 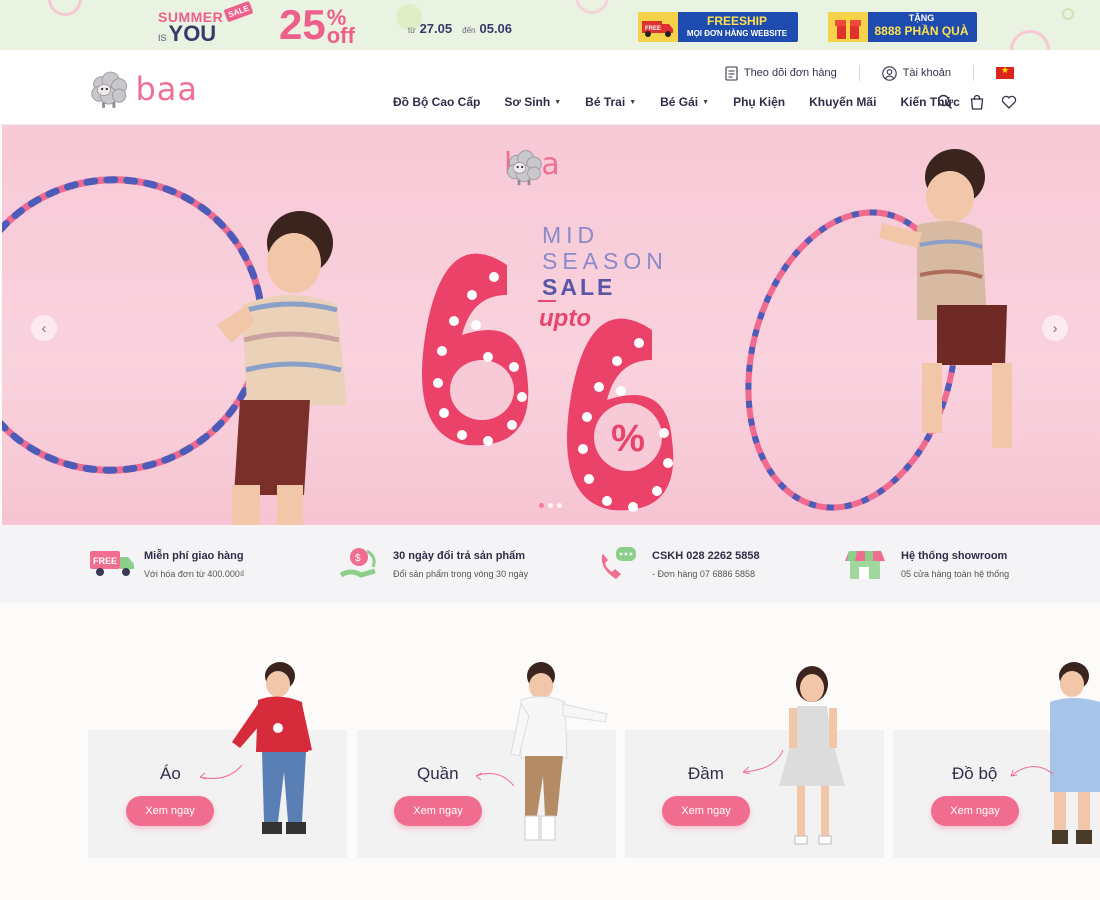 I want to click on feature-subtitle: - Đơn hàng 07 6886 5858, so click(x=703, y=574).